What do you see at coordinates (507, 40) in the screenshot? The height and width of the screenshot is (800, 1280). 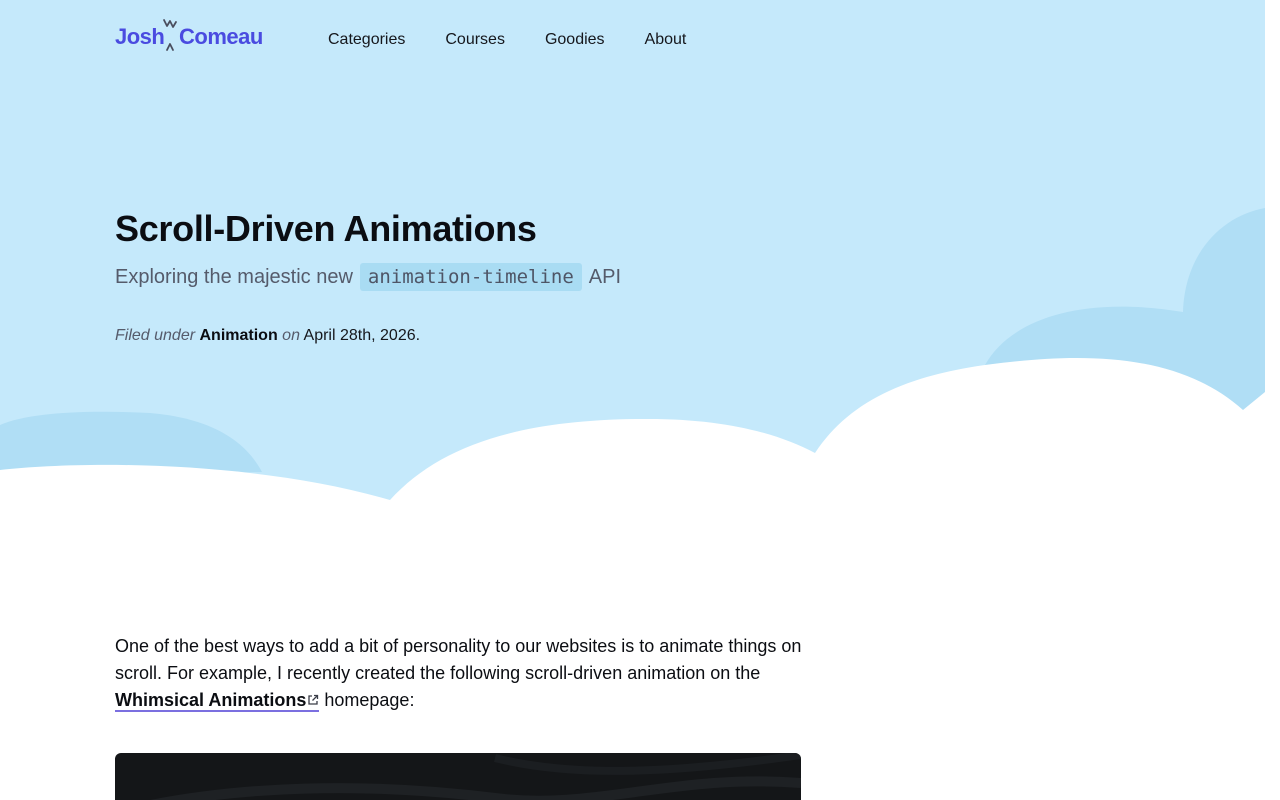 I see `main-nav: Categories Courses Goodies About` at bounding box center [507, 40].